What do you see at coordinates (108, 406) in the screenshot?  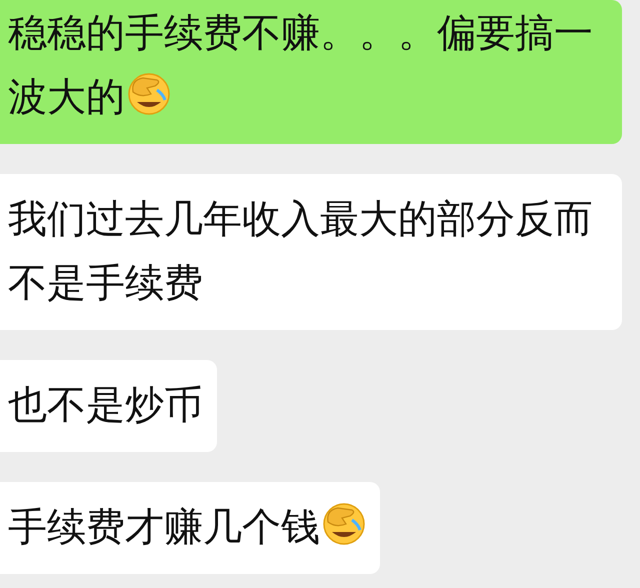 I see `message-bubble: 也不是炒币` at bounding box center [108, 406].